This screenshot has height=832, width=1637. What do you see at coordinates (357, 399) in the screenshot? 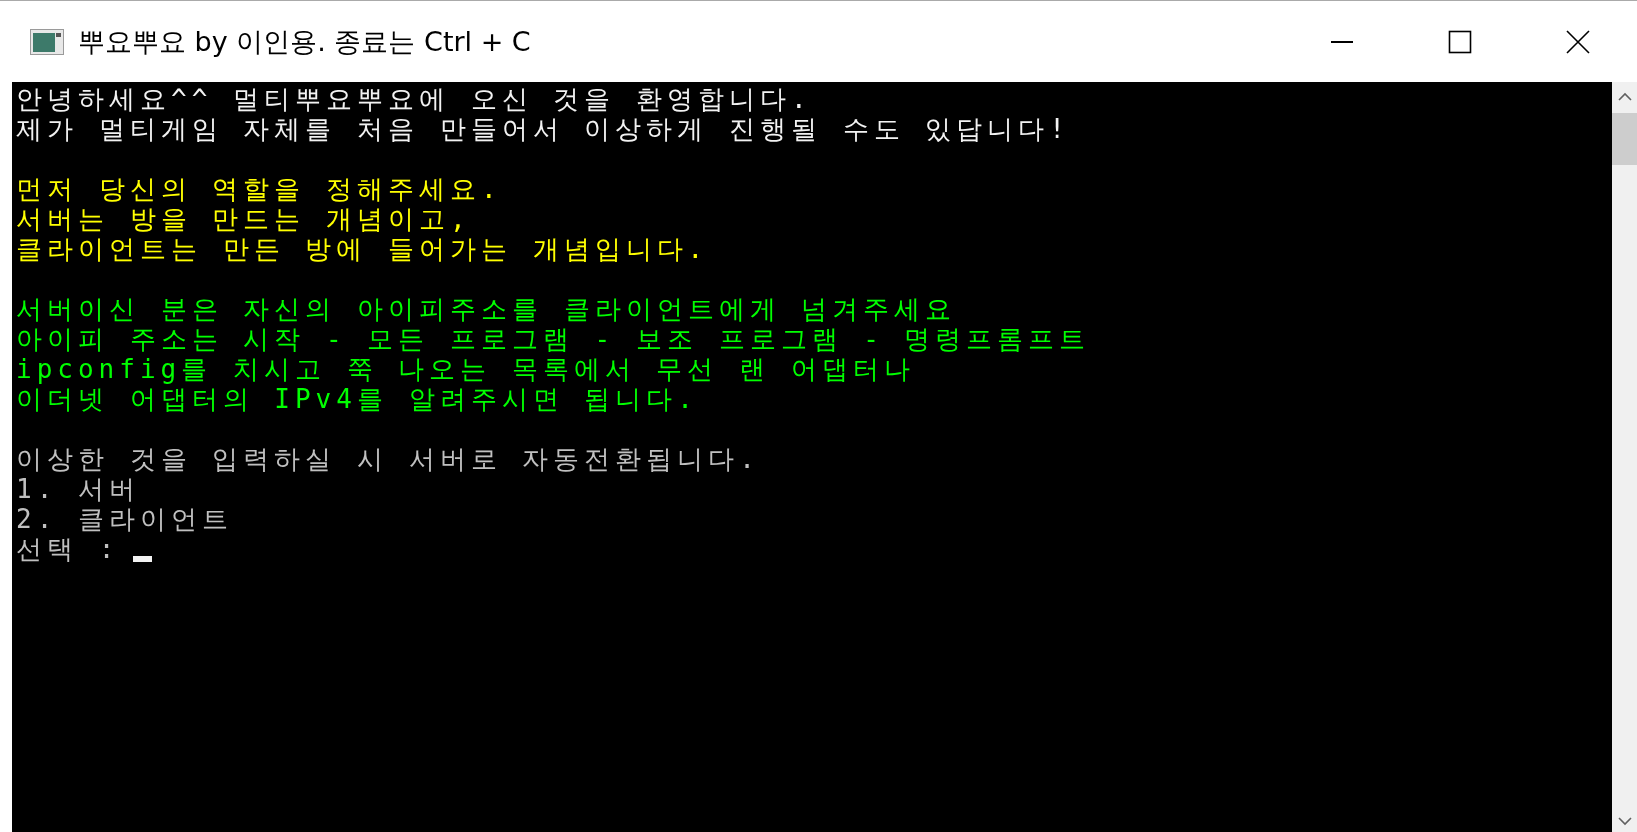
I see `console-line: 이더넷 어댑터의 IPv4를 알려주시면 됩니다.` at bounding box center [357, 399].